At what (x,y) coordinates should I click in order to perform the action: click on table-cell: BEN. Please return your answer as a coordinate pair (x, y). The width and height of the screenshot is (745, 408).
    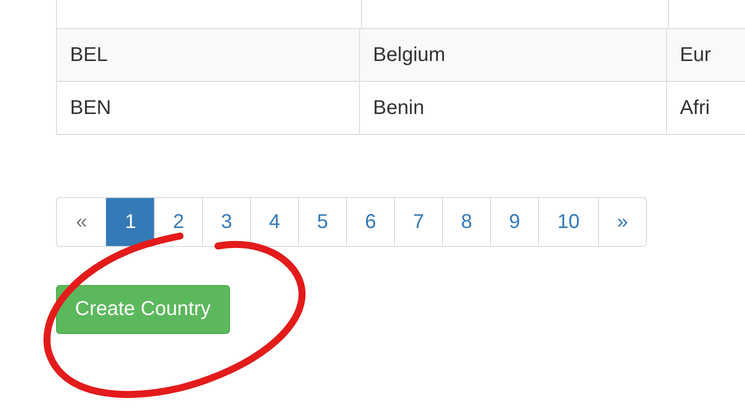
    Looking at the image, I should click on (208, 108).